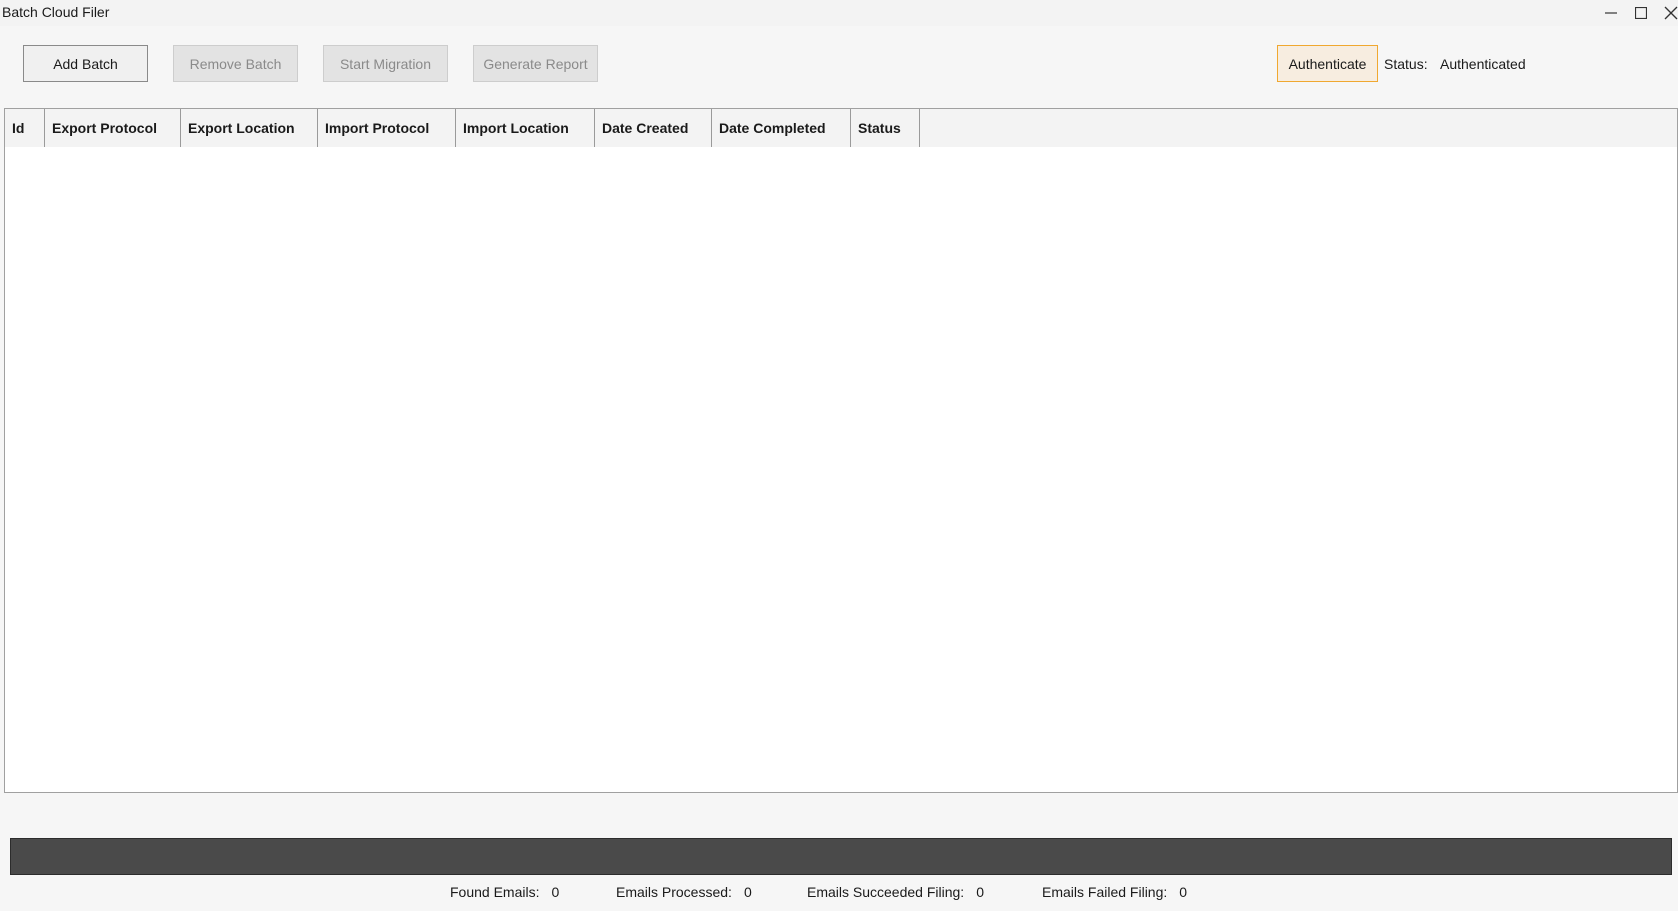 The height and width of the screenshot is (911, 1678). What do you see at coordinates (781, 128) in the screenshot?
I see `column-header-date-completed: Date Completed` at bounding box center [781, 128].